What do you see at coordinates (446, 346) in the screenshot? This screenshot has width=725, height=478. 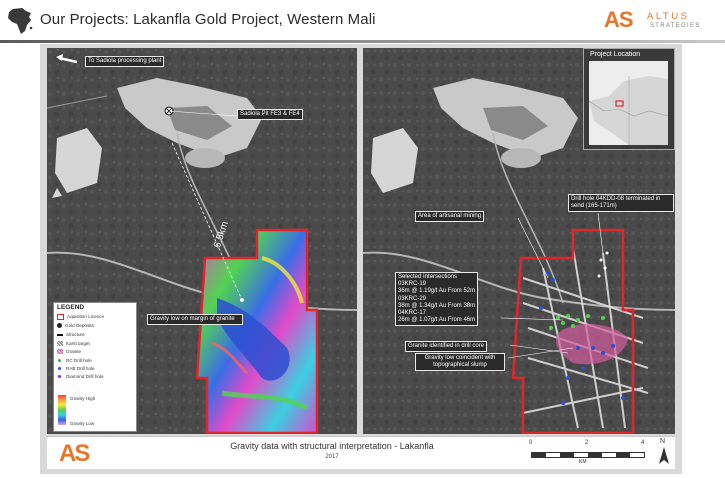 I see `label-granite-core: Granite identified in drill core` at bounding box center [446, 346].